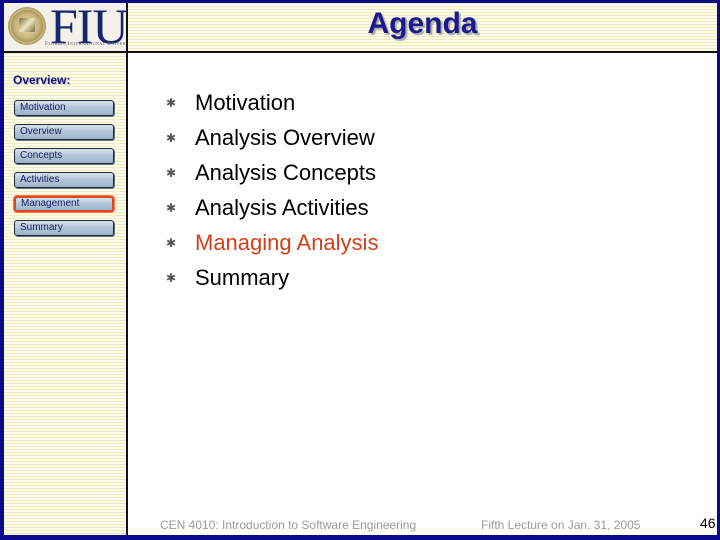 The height and width of the screenshot is (540, 720). What do you see at coordinates (242, 277) in the screenshot?
I see `list-item-label: Summary` at bounding box center [242, 277].